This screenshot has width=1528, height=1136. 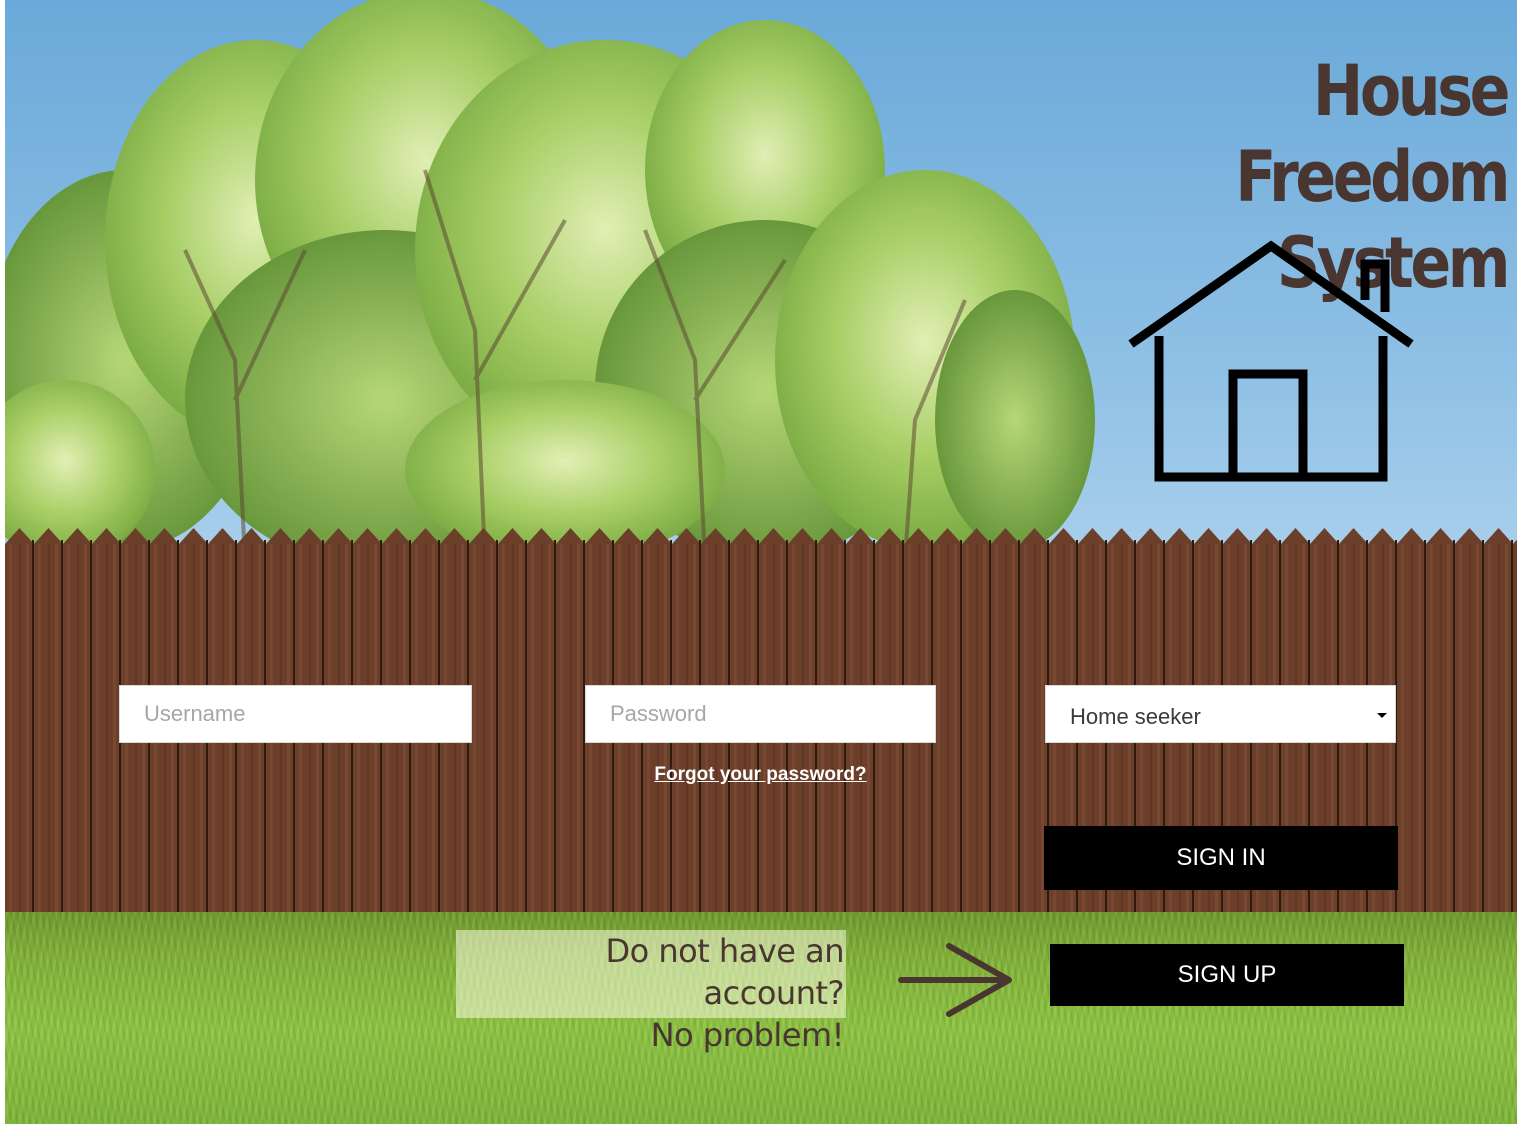 I want to click on sign-in-button: SIGN IN, so click(x=1221, y=858).